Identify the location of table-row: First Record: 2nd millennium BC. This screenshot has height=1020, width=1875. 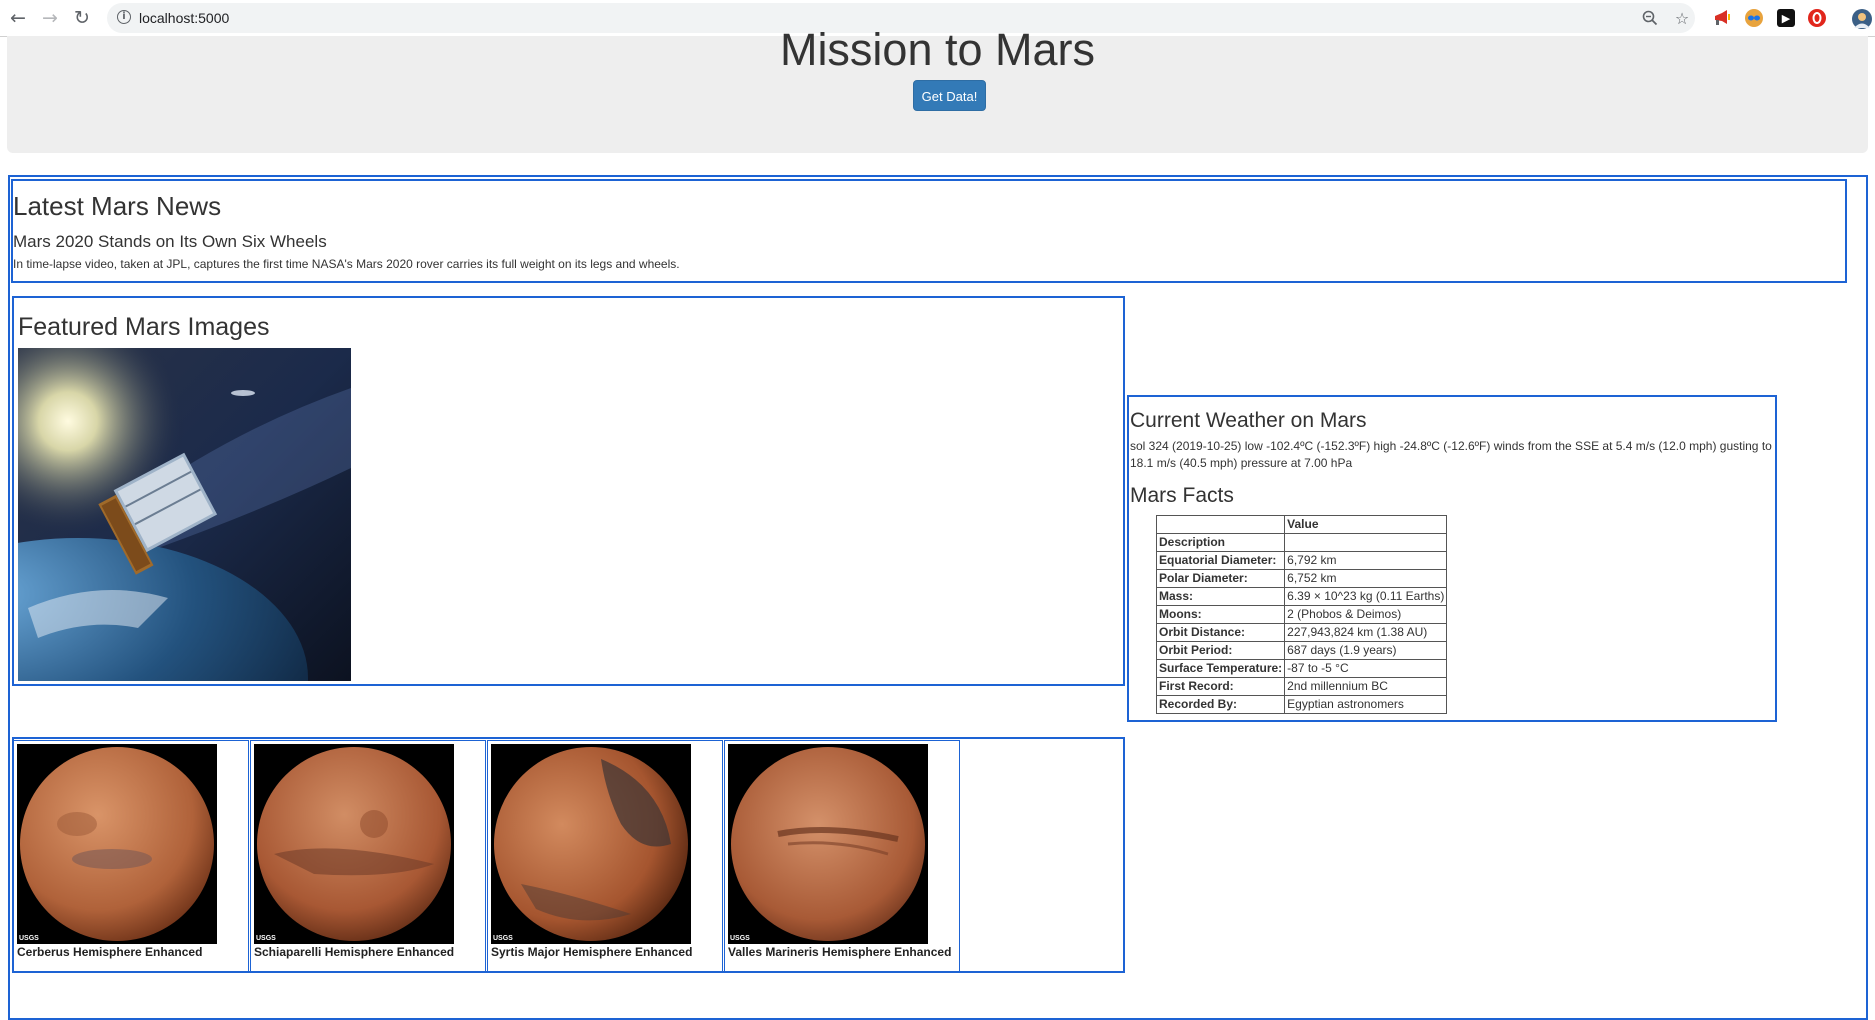
(1301, 686).